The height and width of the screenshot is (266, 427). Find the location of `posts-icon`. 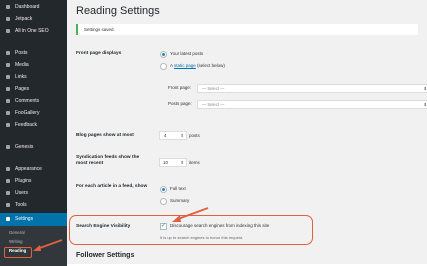

posts-icon is located at coordinates (8, 53).